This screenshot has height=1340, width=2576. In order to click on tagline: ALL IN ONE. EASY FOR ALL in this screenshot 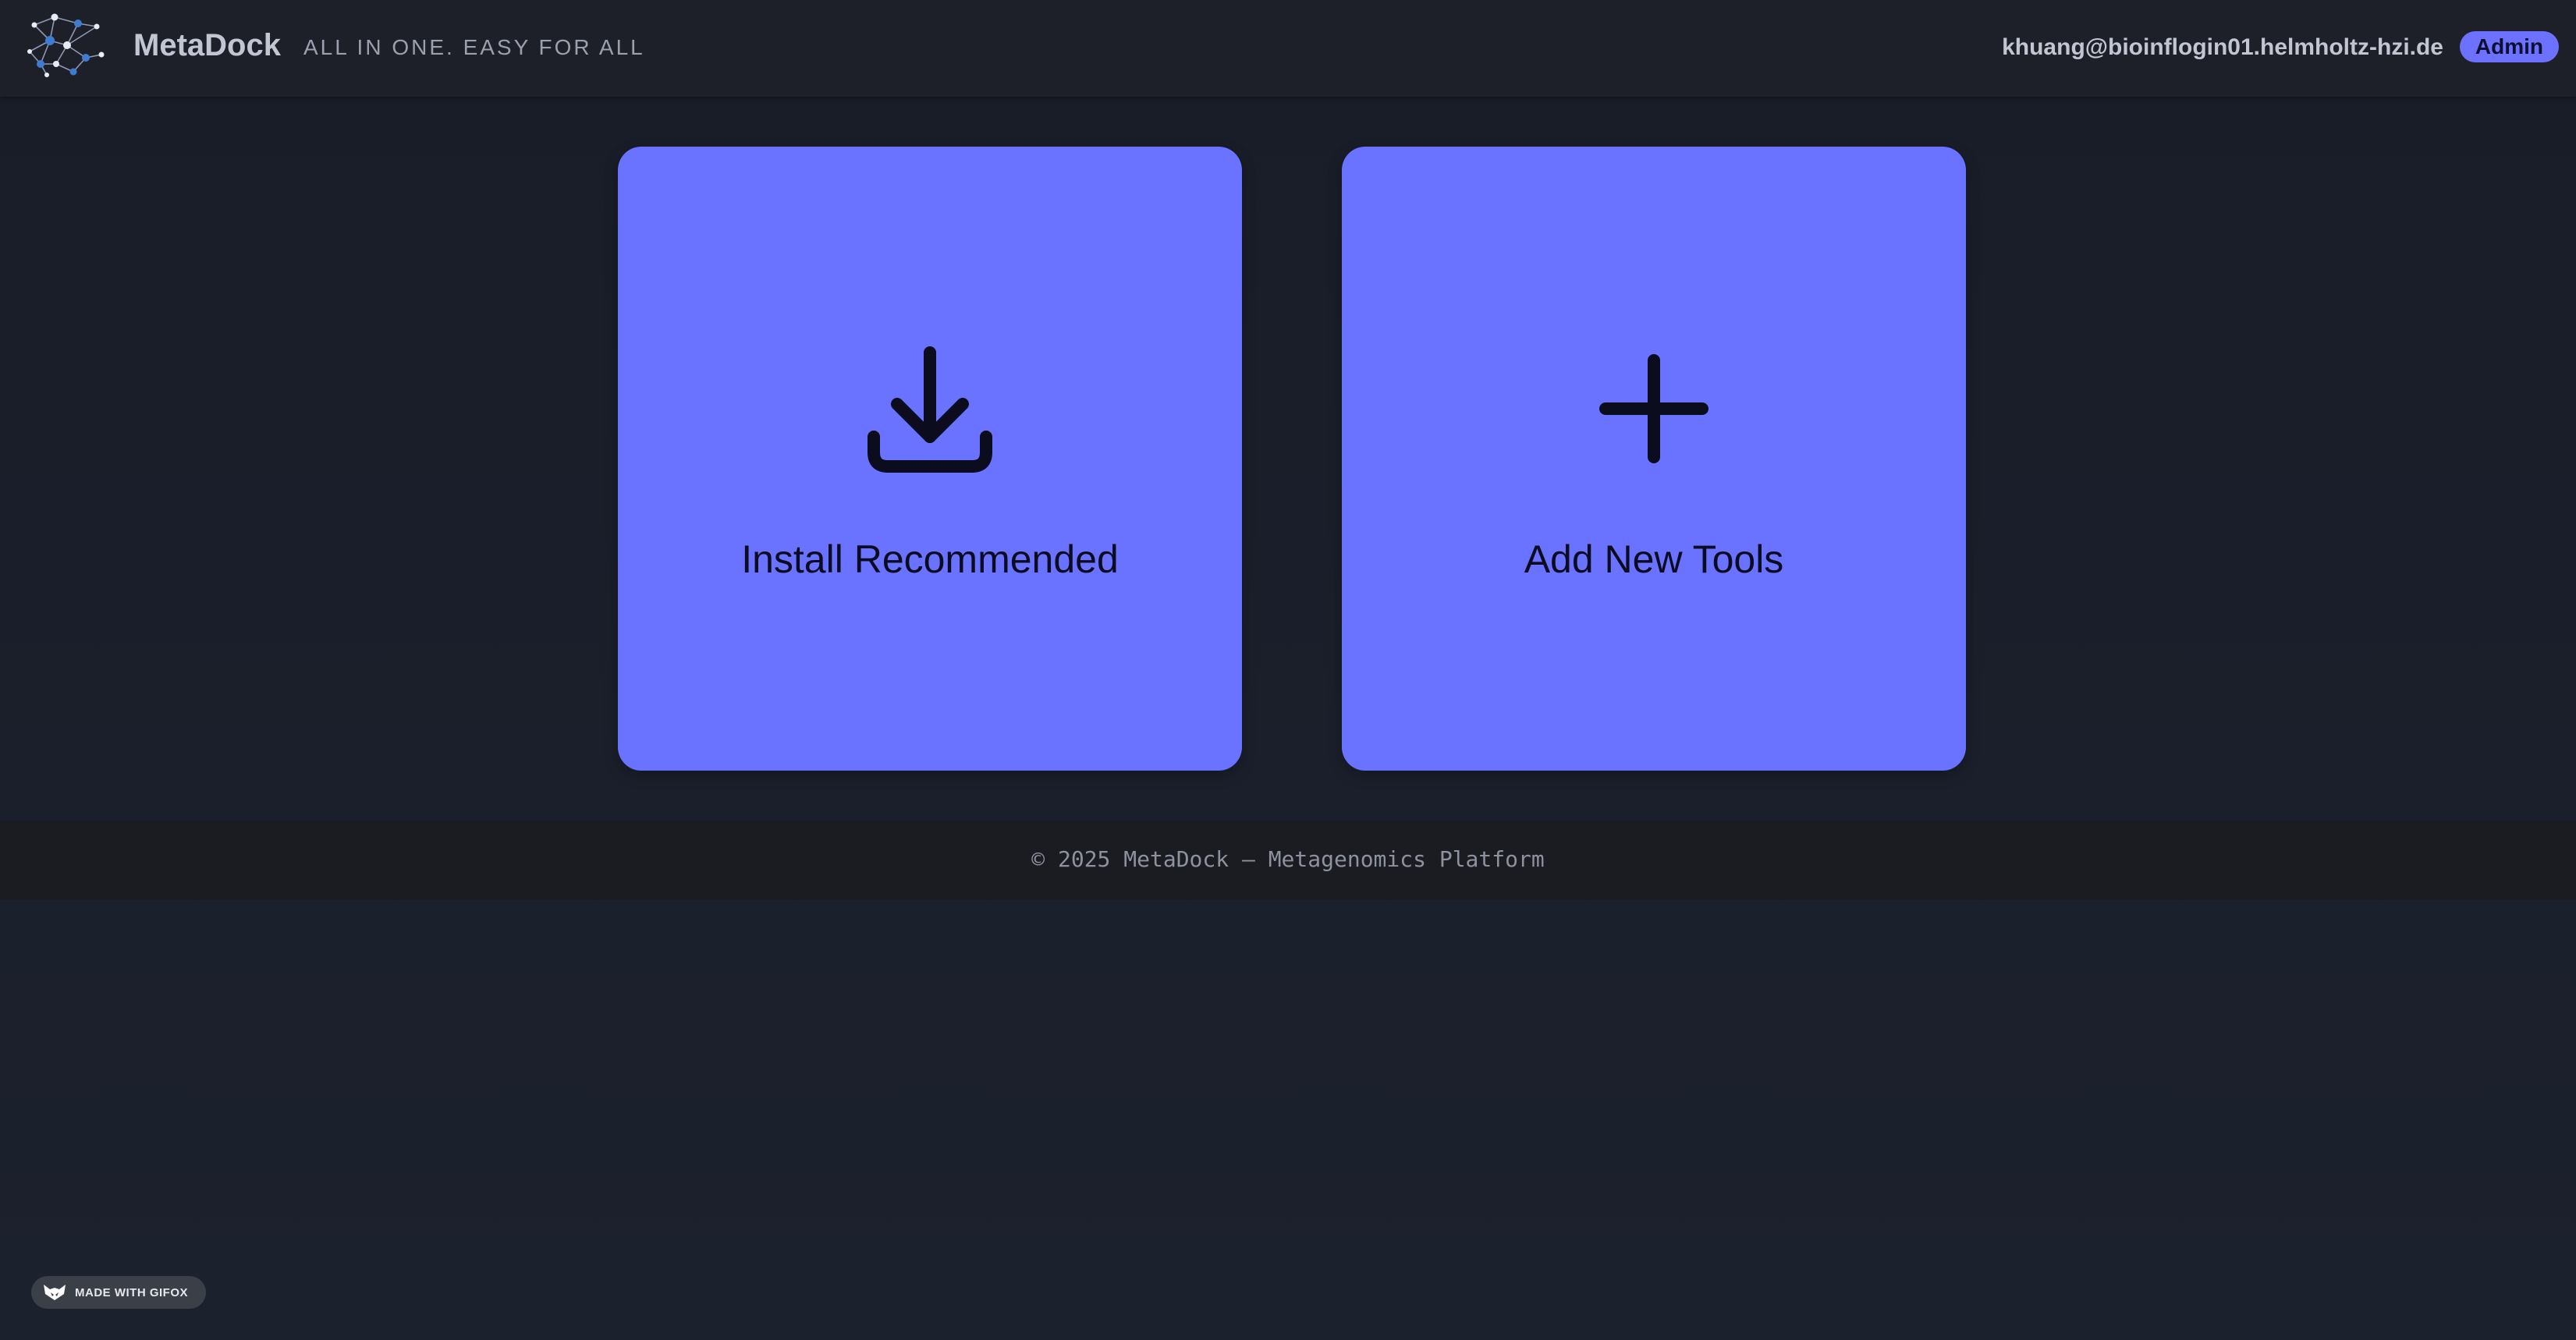, I will do `click(474, 47)`.